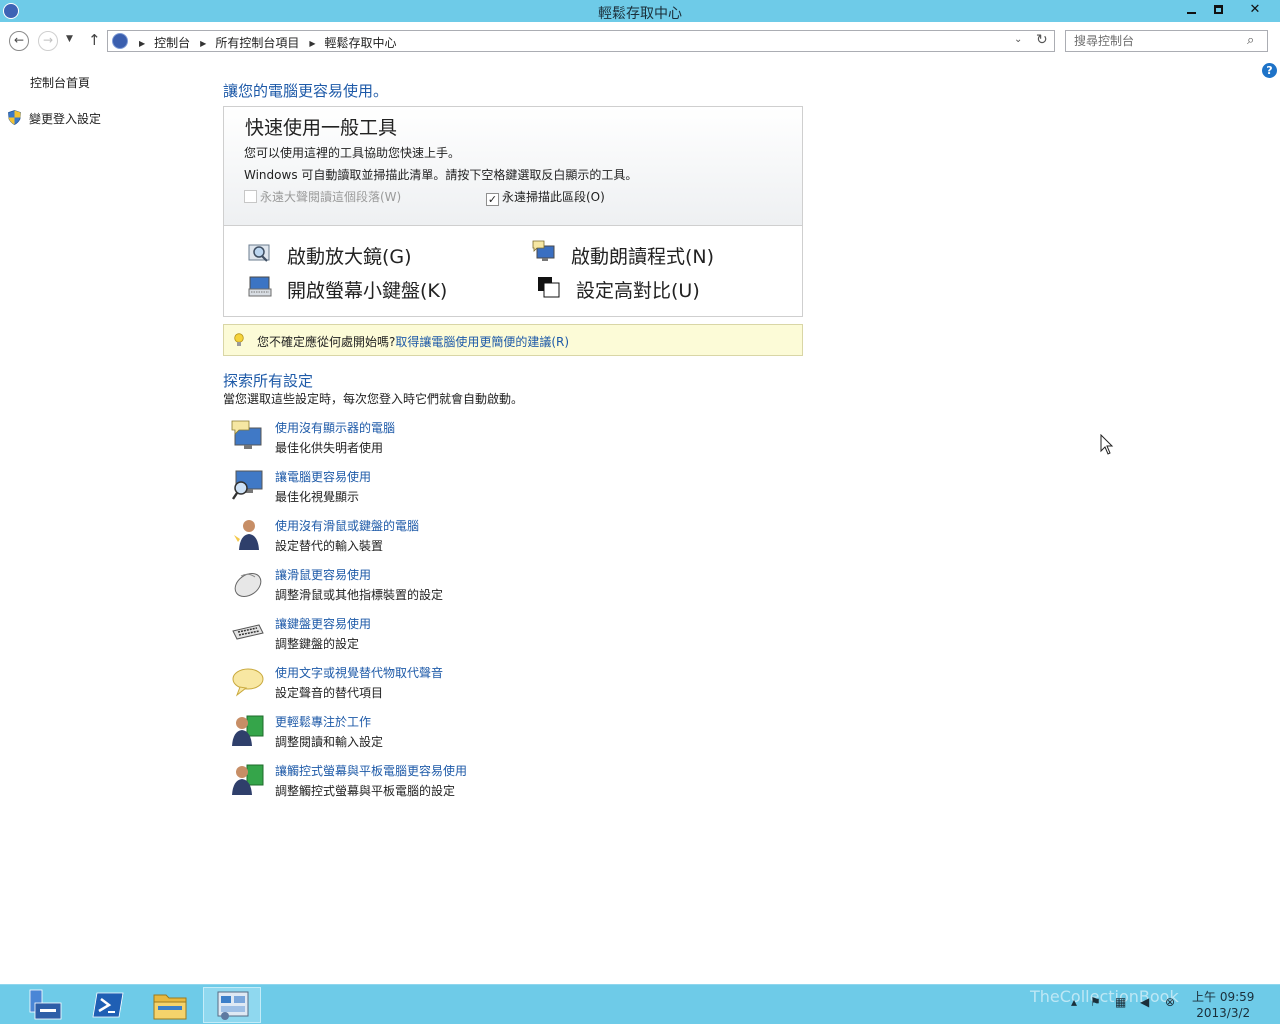  Describe the element at coordinates (48, 41) in the screenshot. I see `forward-button: →` at that location.